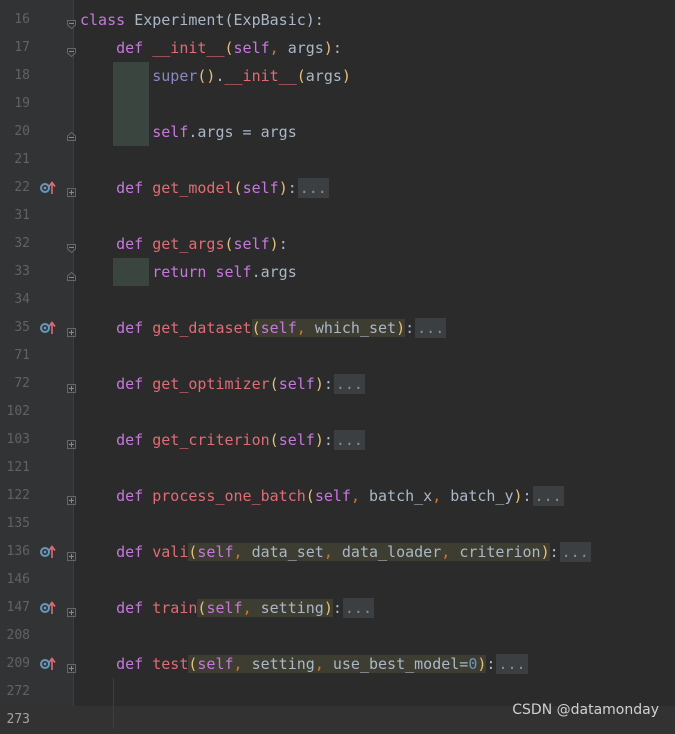  What do you see at coordinates (22, 383) in the screenshot?
I see `line-number: 72` at bounding box center [22, 383].